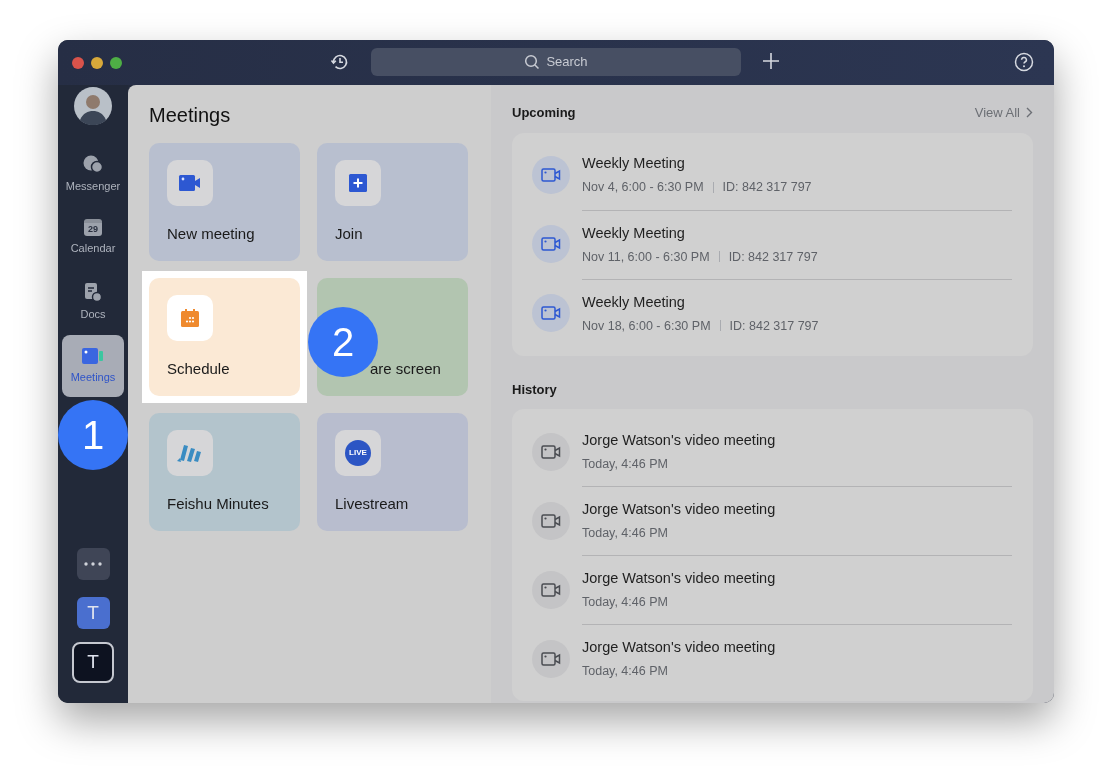 Image resolution: width=1112 pixels, height=780 pixels. I want to click on chevron-right-icon, so click(1029, 113).